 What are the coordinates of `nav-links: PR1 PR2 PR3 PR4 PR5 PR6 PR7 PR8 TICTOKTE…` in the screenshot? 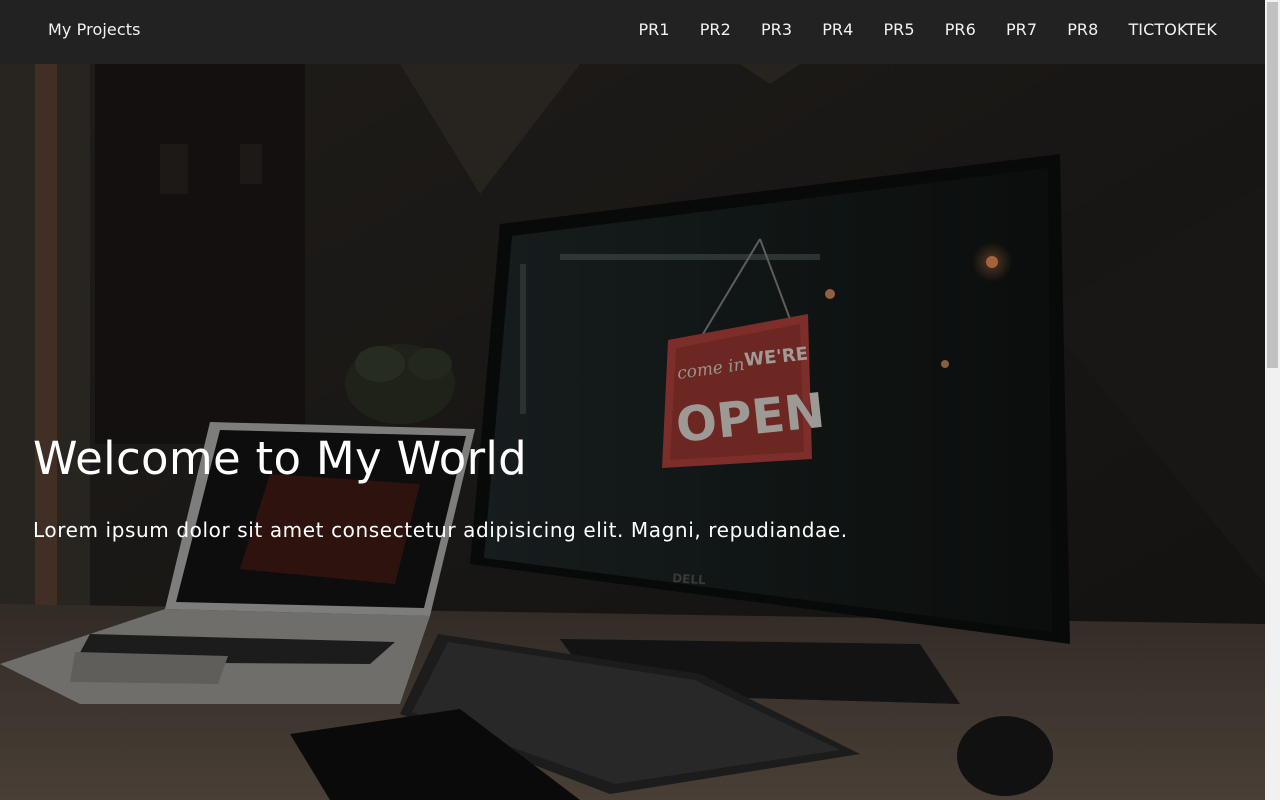 It's located at (912, 29).